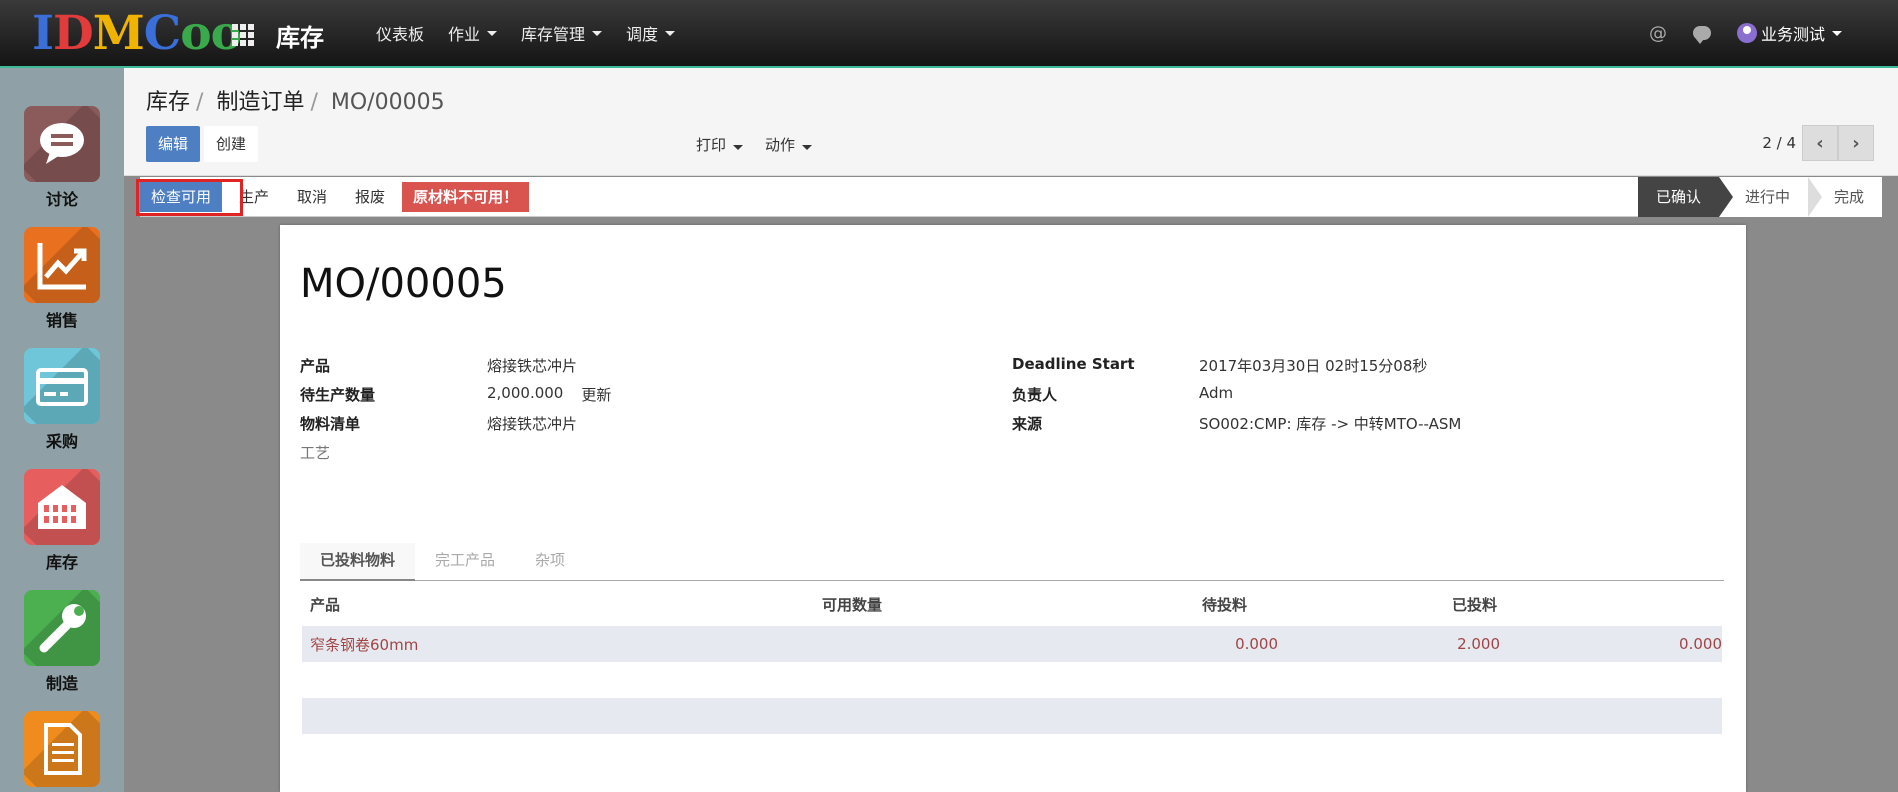  I want to click on control-panel: 库存 / 制造订单 / MO/00005 编辑 创建 打印 动作 2 / 4 ‹ ›, so click(1011, 122).